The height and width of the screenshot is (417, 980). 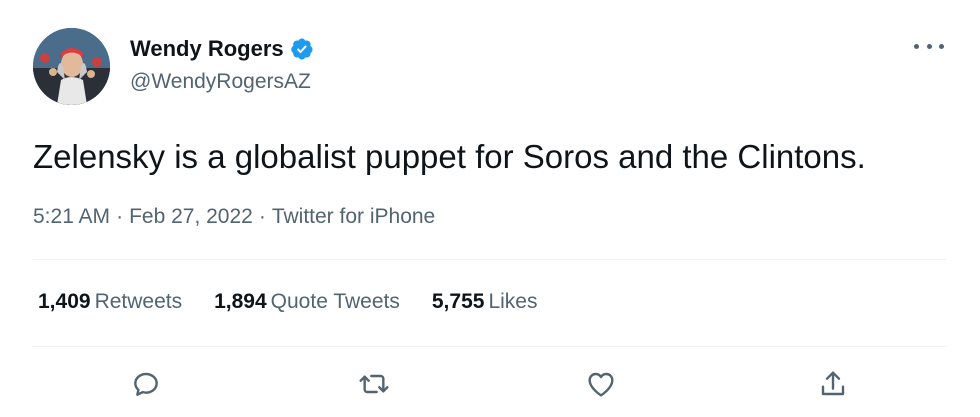 What do you see at coordinates (458, 301) in the screenshot?
I see `likes-count: 5,755` at bounding box center [458, 301].